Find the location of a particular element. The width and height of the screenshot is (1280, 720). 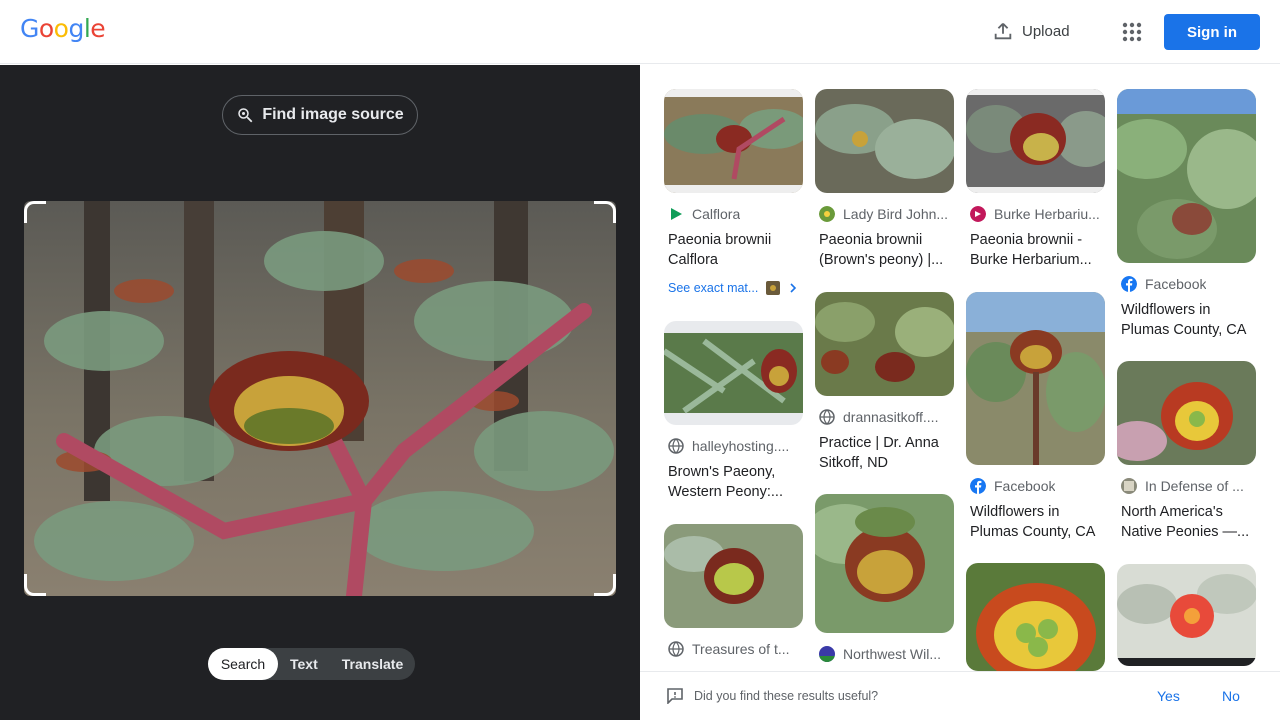

apps-grid-icon is located at coordinates (1132, 32).